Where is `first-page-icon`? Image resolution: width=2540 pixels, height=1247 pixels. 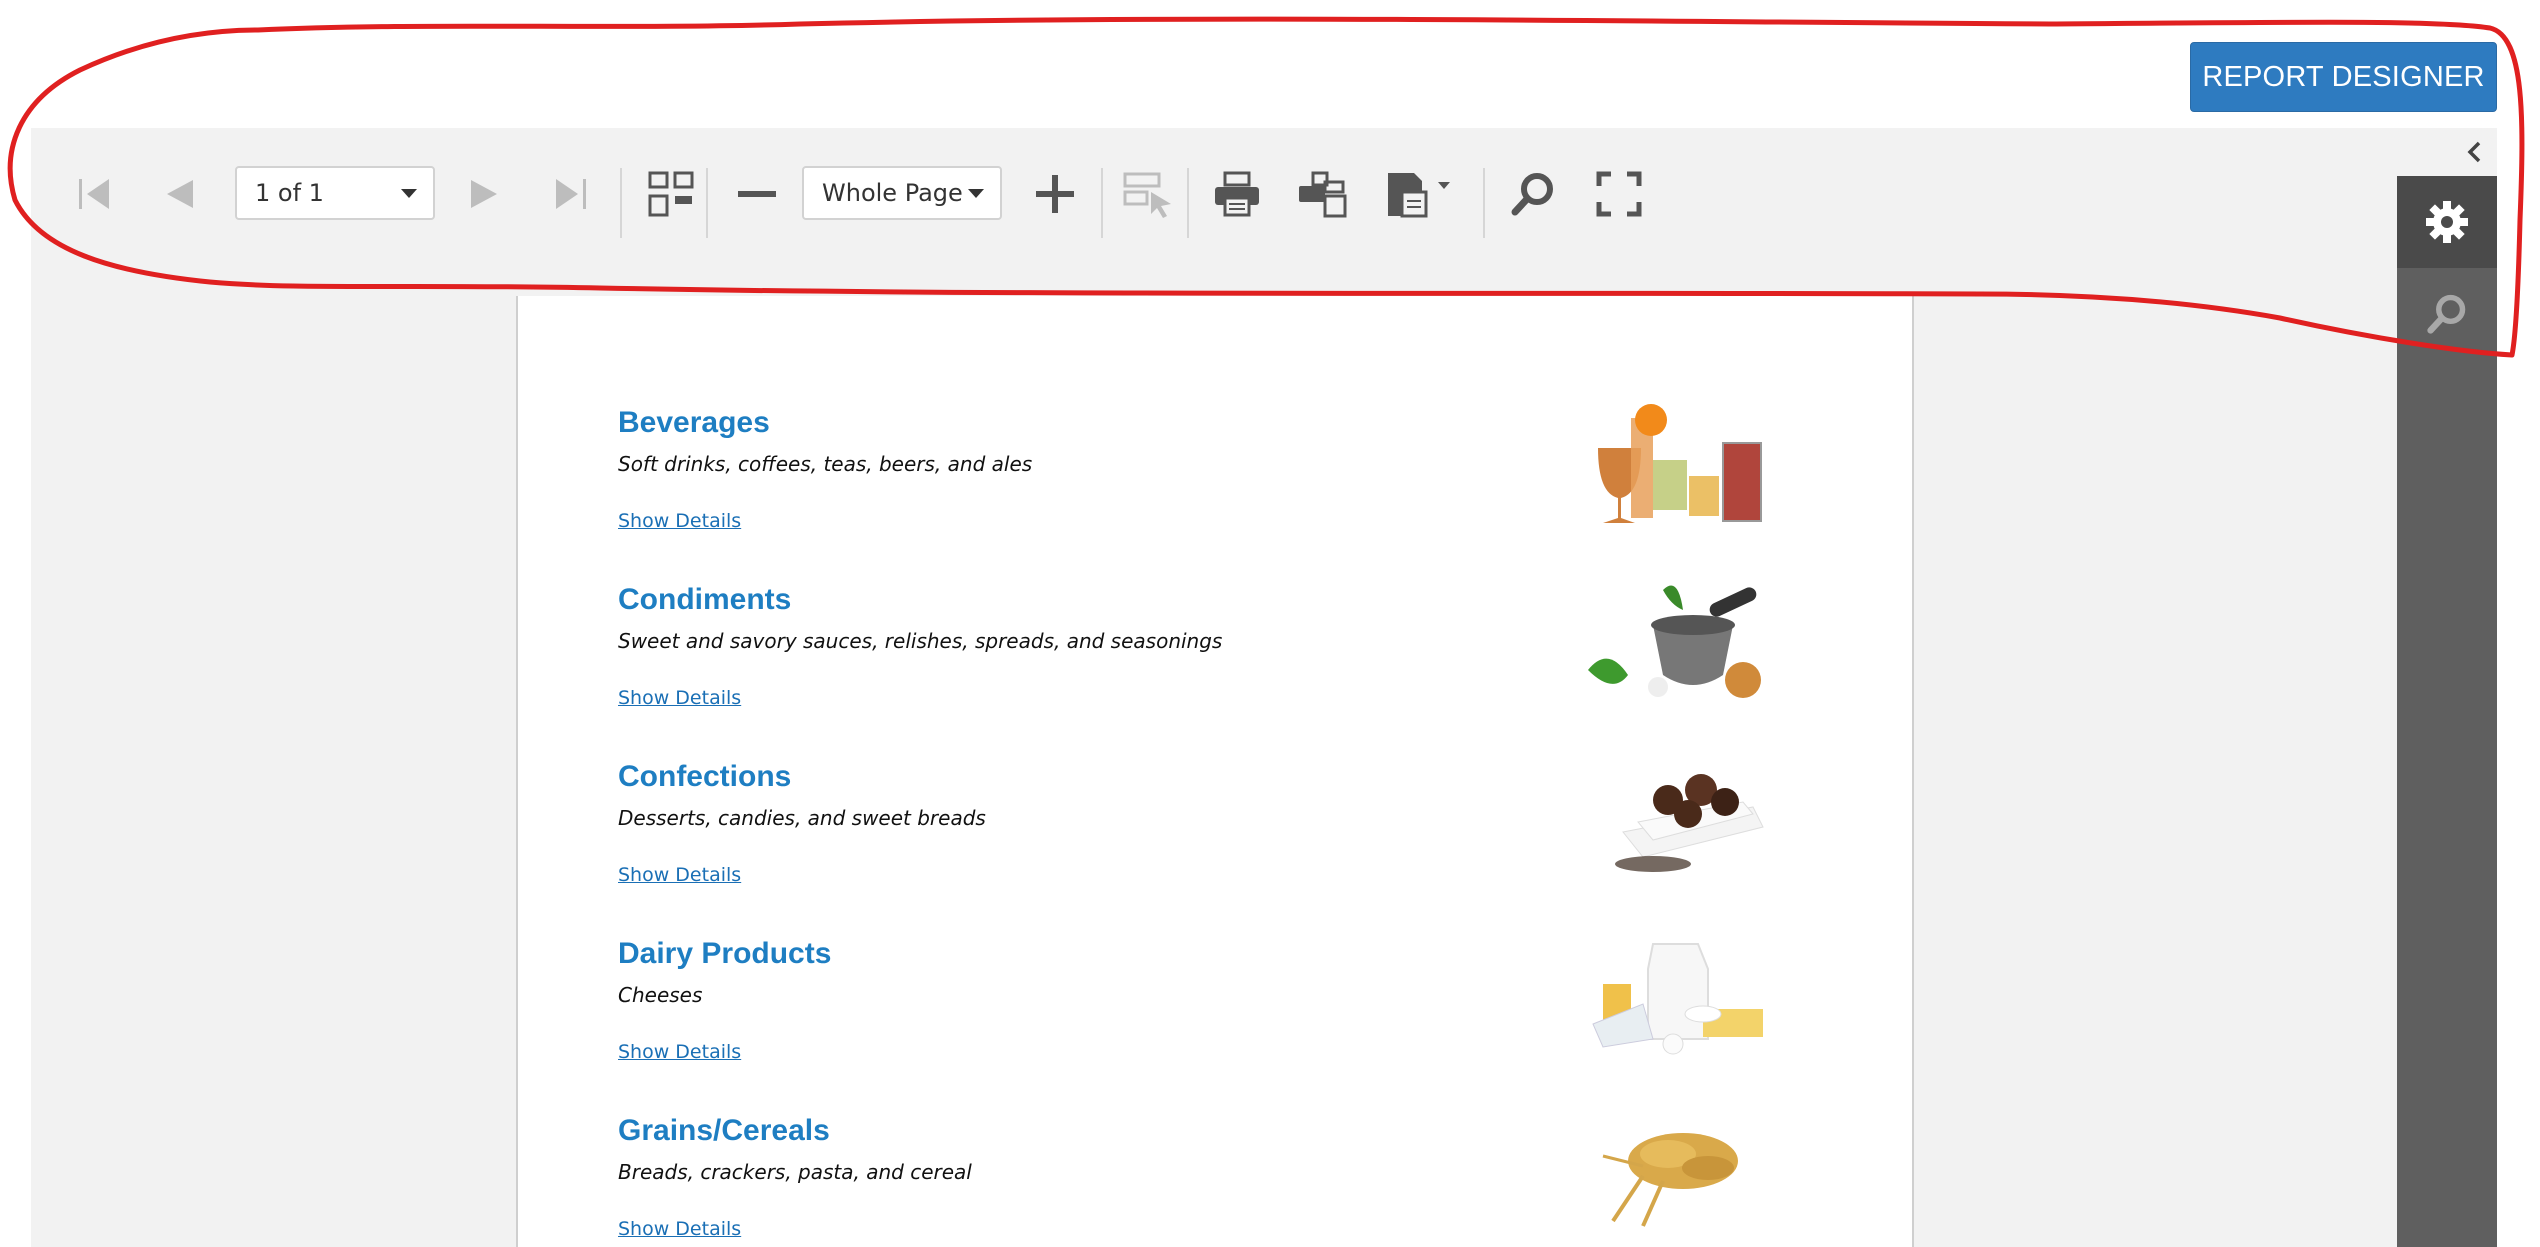 first-page-icon is located at coordinates (95, 194).